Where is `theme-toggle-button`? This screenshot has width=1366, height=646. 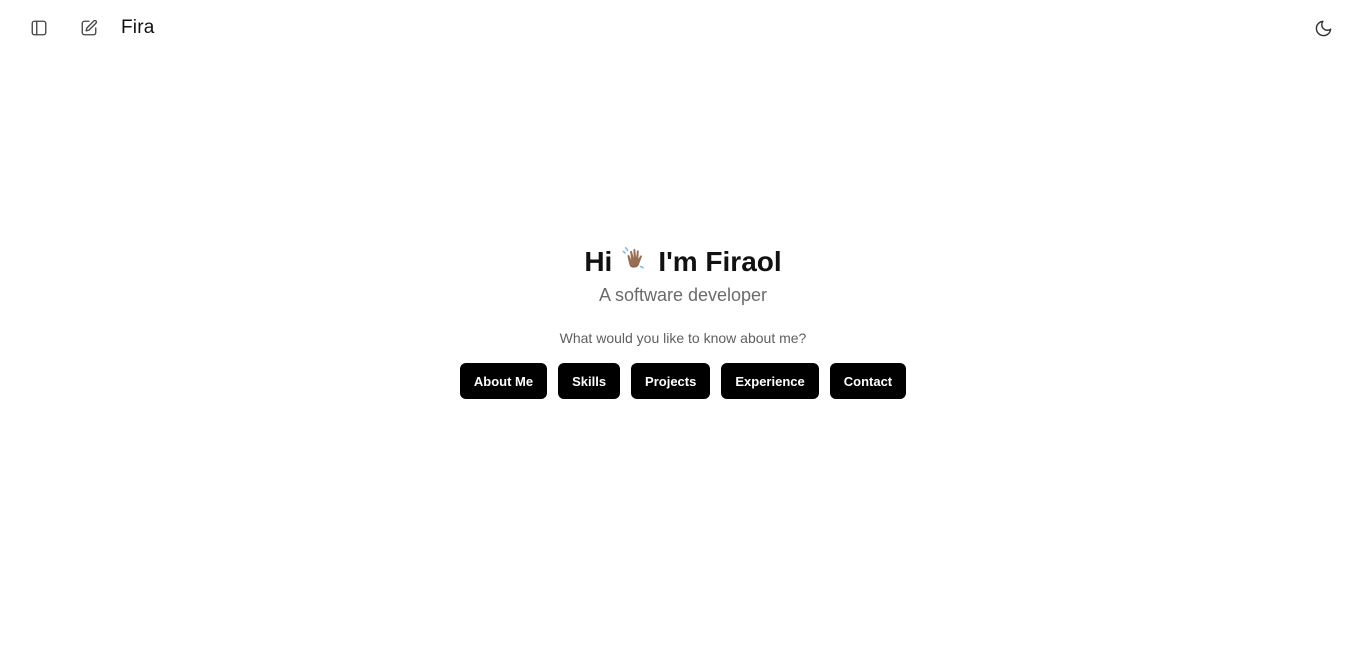 theme-toggle-button is located at coordinates (1323, 28).